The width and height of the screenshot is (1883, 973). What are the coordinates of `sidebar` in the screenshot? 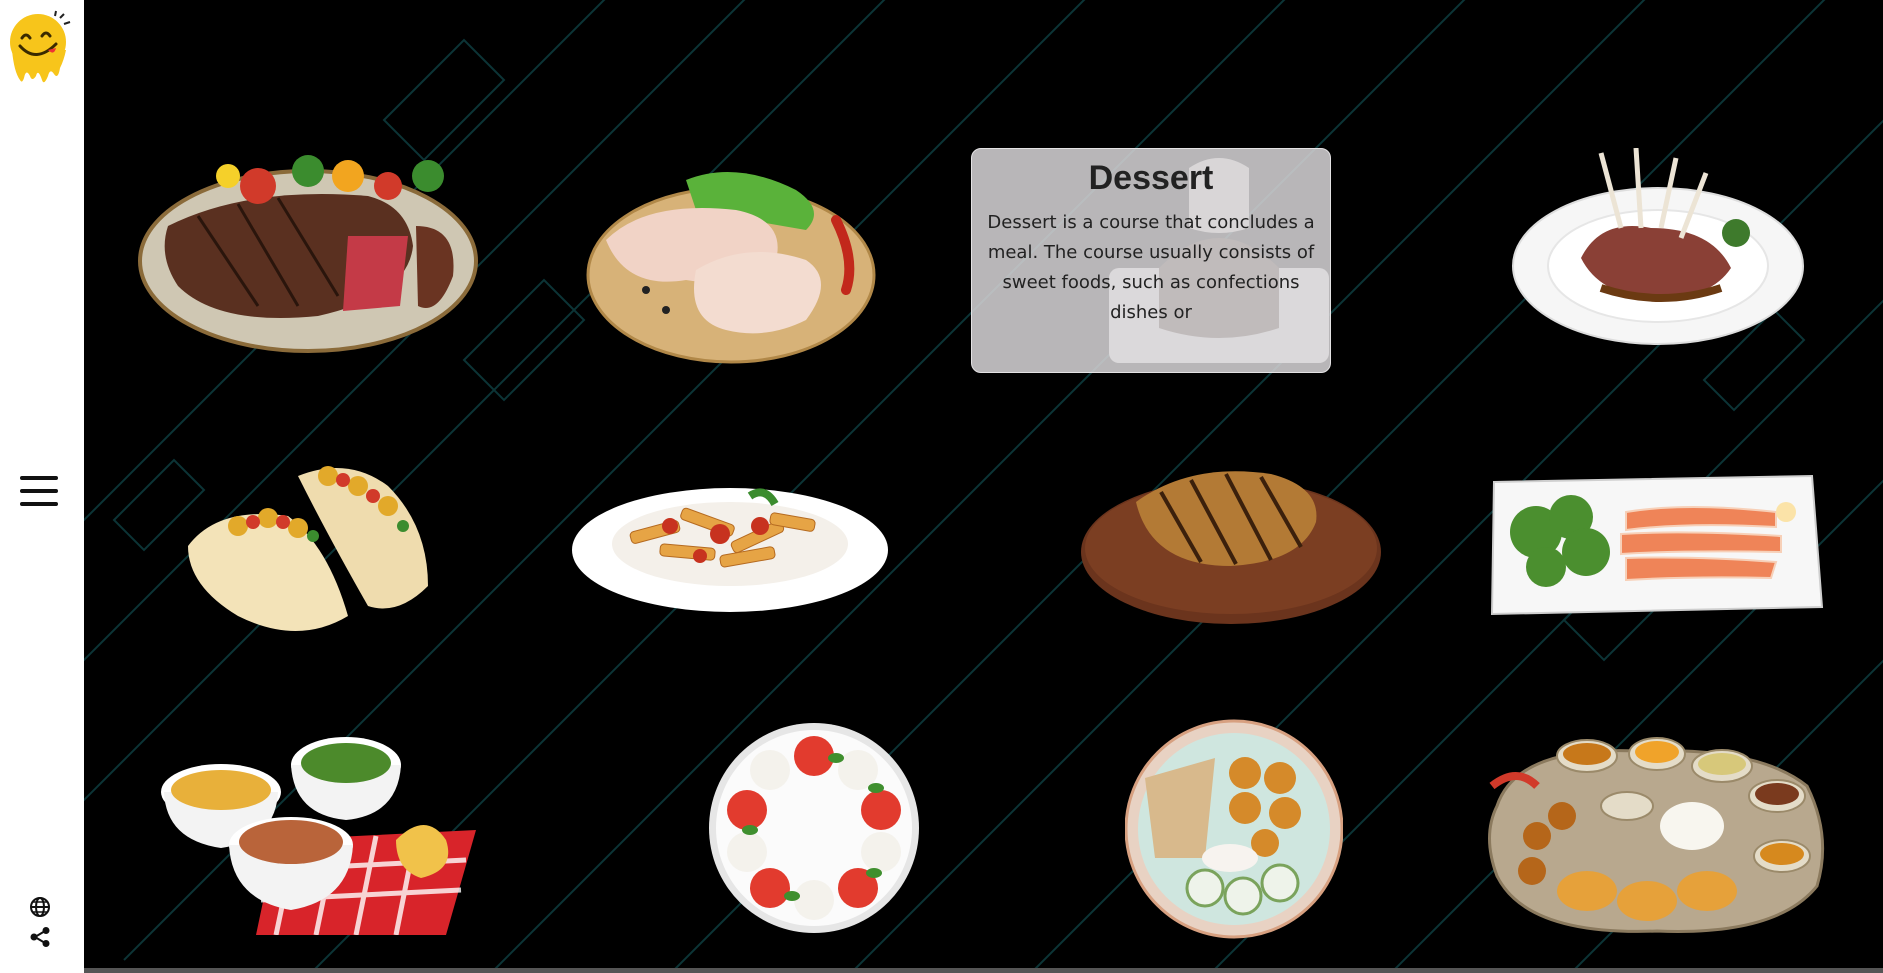 It's located at (42, 486).